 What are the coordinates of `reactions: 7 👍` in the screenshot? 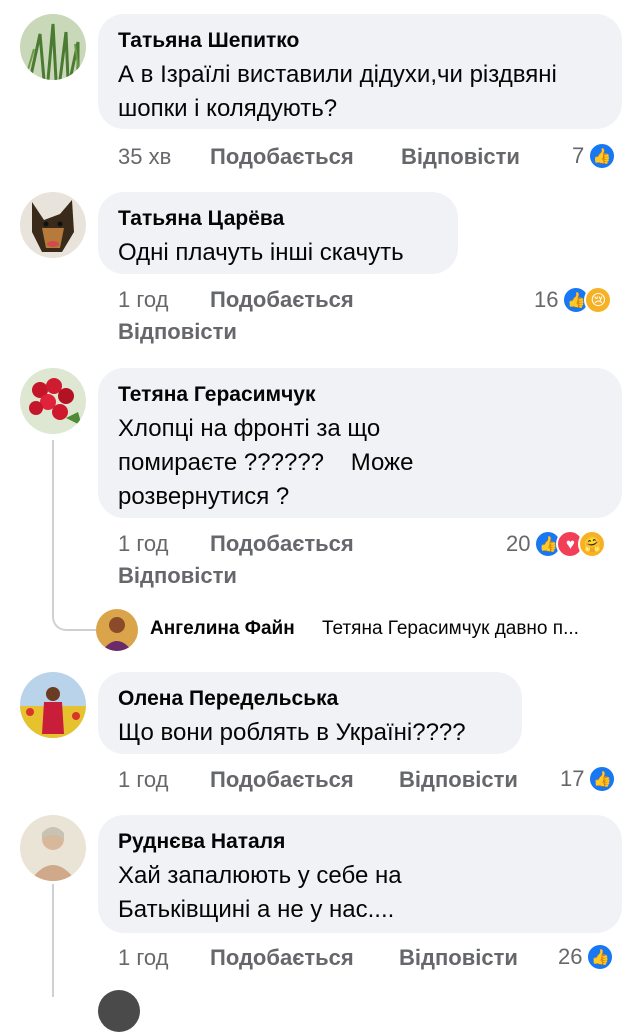 It's located at (594, 156).